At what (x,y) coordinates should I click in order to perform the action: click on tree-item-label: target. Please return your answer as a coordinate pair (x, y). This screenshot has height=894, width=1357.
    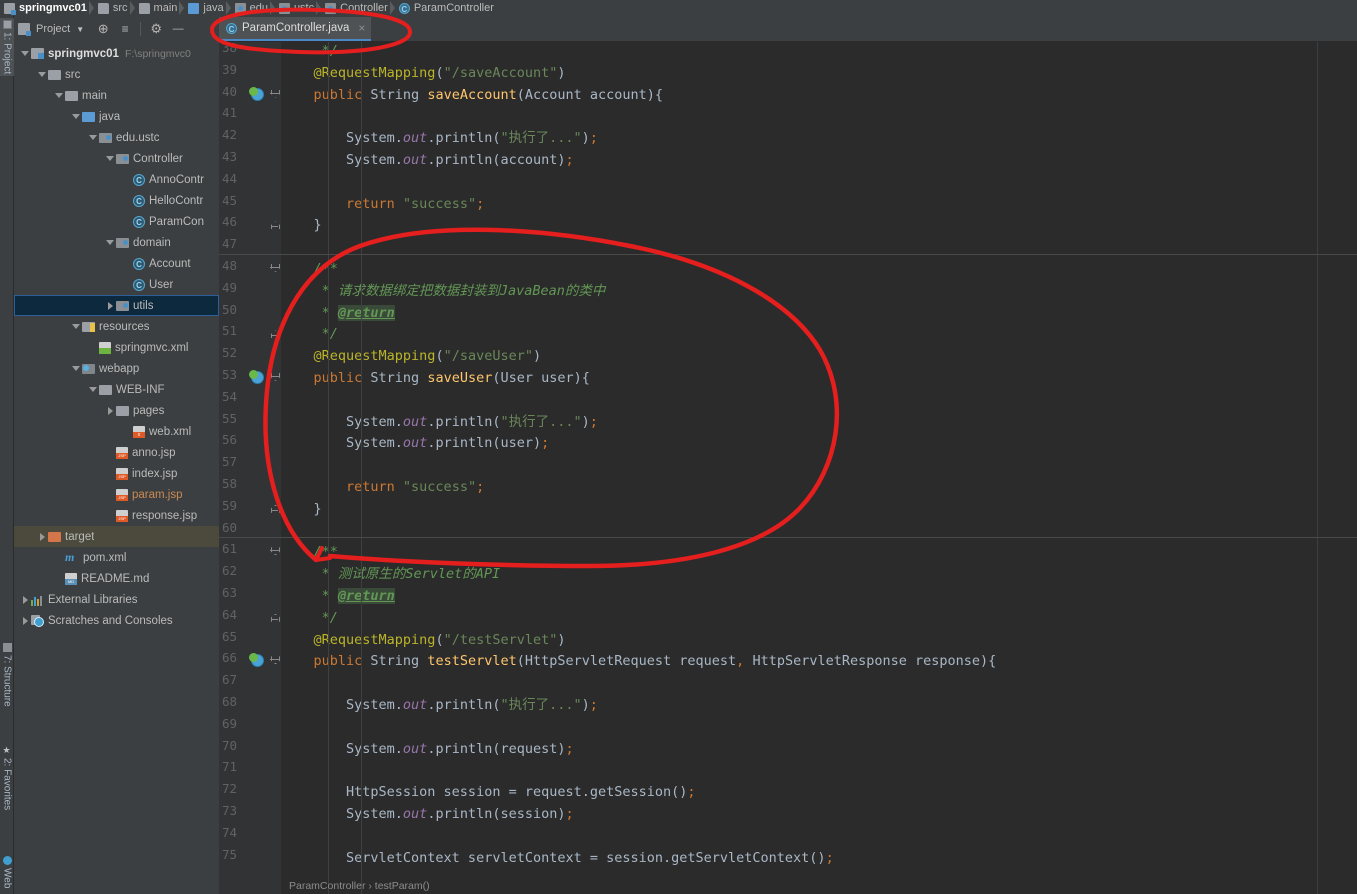
    Looking at the image, I should click on (80, 536).